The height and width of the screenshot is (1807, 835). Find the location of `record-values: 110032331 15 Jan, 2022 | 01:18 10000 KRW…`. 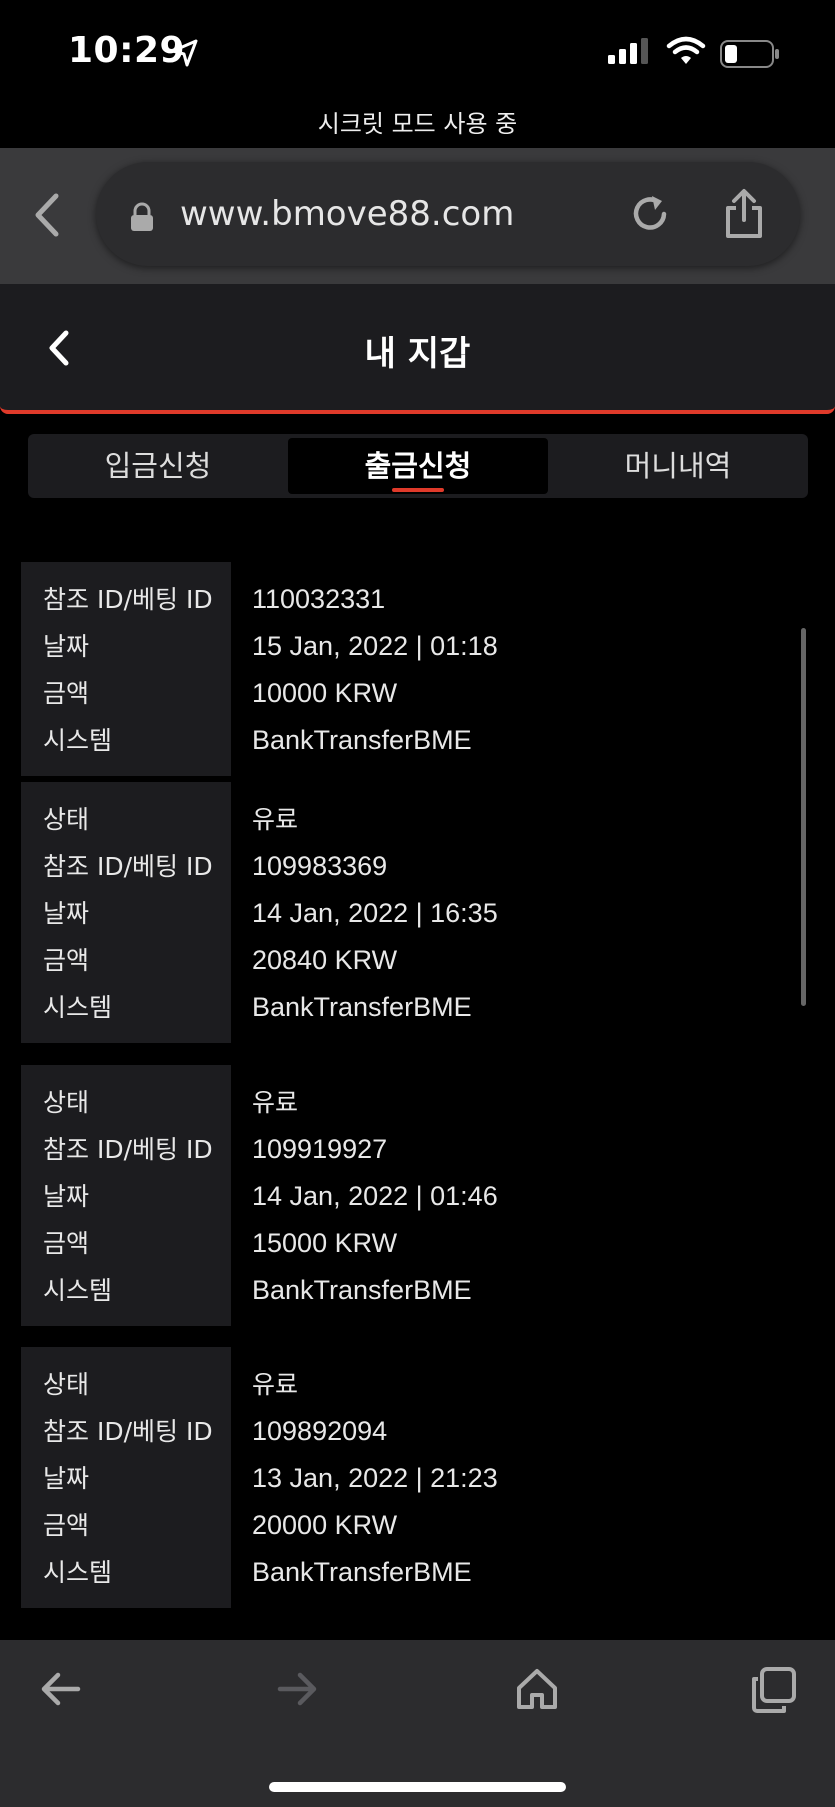

record-values: 110032331 15 Jan, 2022 | 01:18 10000 KRW… is located at coordinates (364, 669).